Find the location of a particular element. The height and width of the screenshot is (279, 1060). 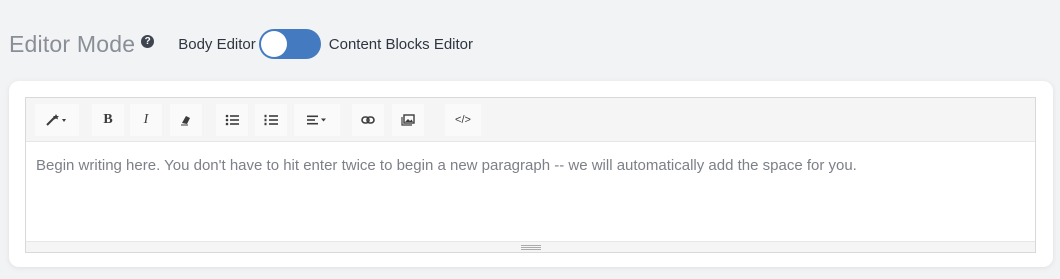

align-icon is located at coordinates (317, 120).